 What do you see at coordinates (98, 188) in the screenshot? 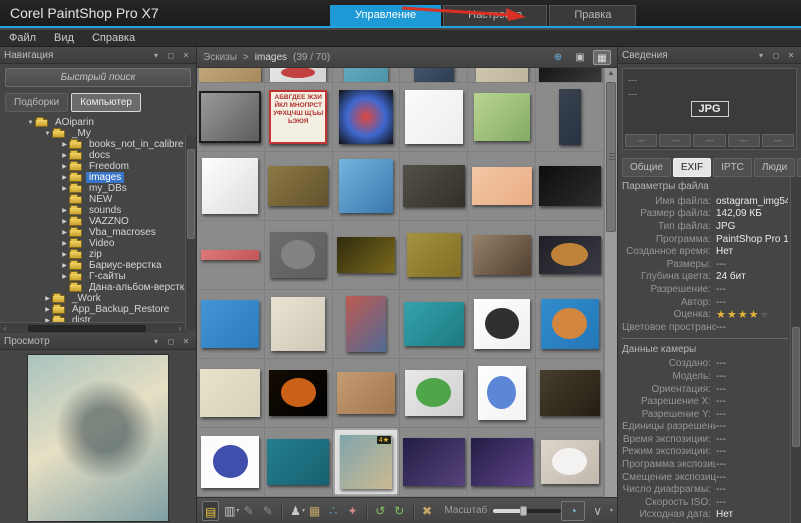
I see `tree-item-my_DBs: ▶ my_DBs` at bounding box center [98, 188].